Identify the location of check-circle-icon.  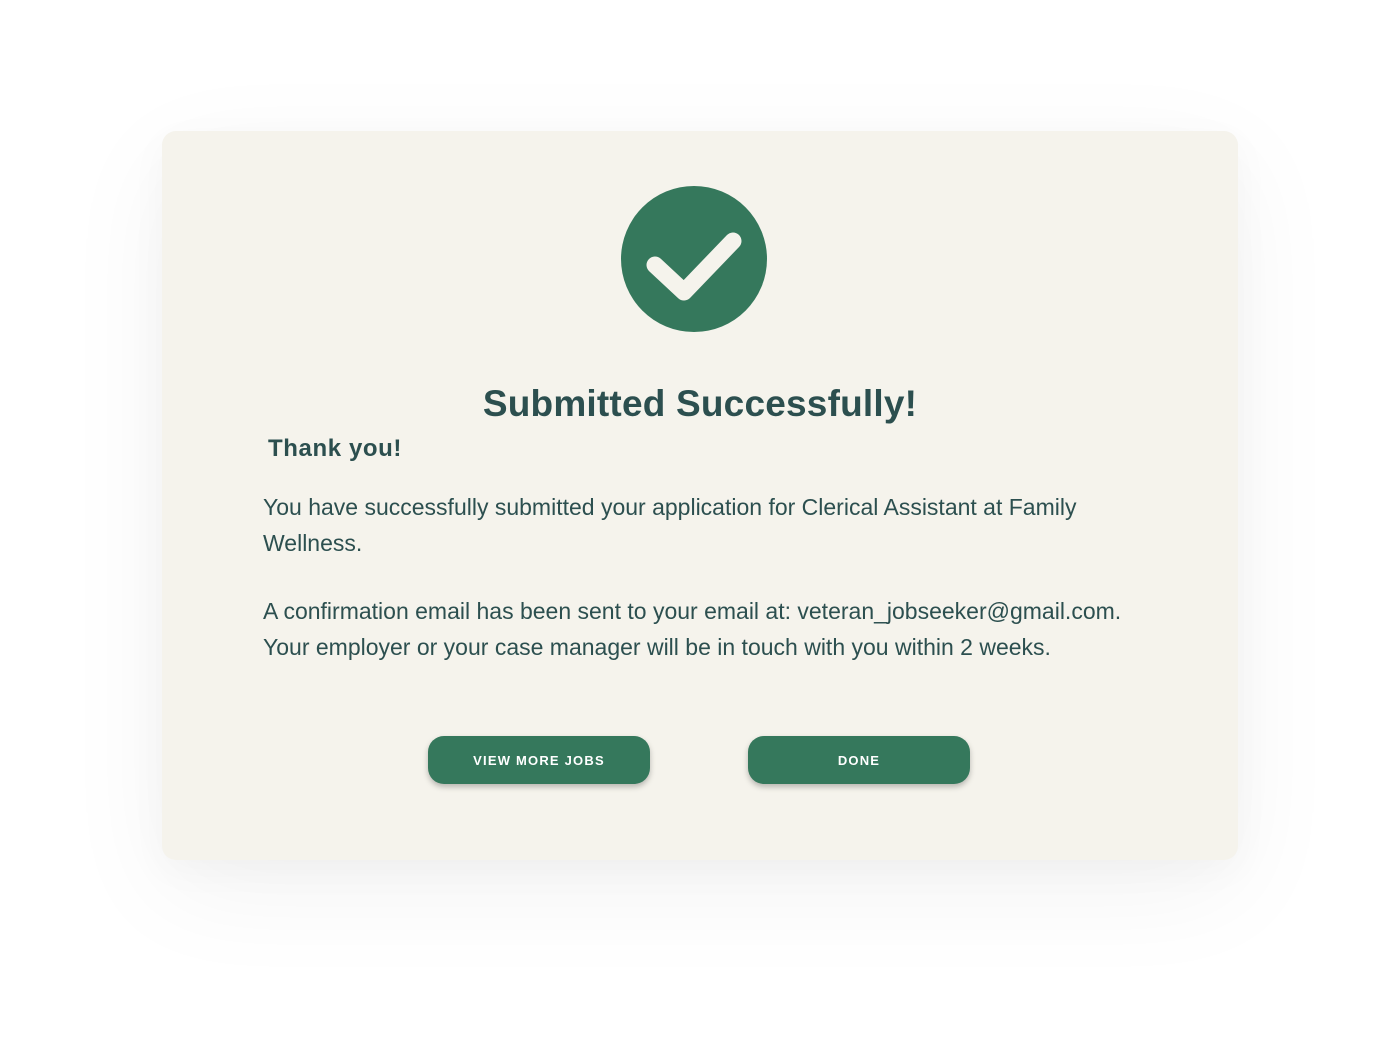
(694, 259).